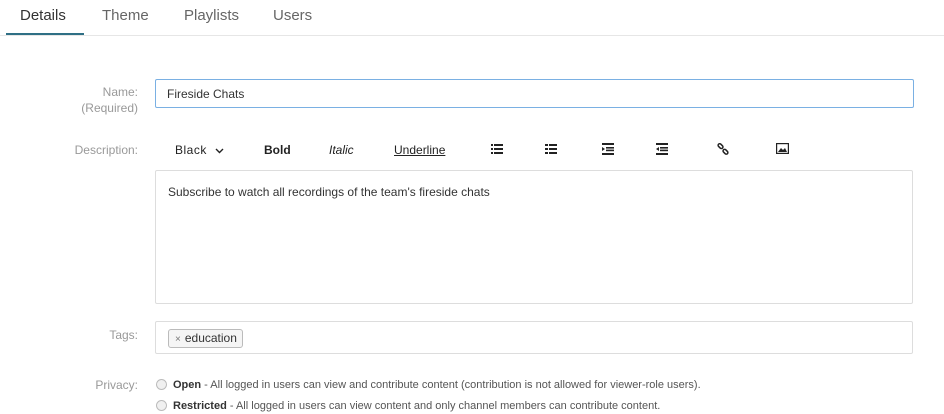 Image resolution: width=944 pixels, height=414 pixels. What do you see at coordinates (609, 150) in the screenshot?
I see `indent-icon` at bounding box center [609, 150].